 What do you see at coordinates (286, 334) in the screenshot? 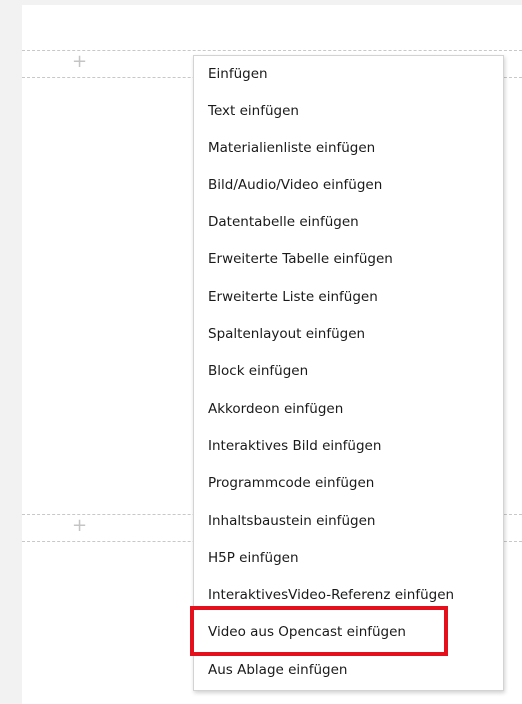
I see `menu-item-spaltenlayout: Spaltenlayout einfügen` at bounding box center [286, 334].